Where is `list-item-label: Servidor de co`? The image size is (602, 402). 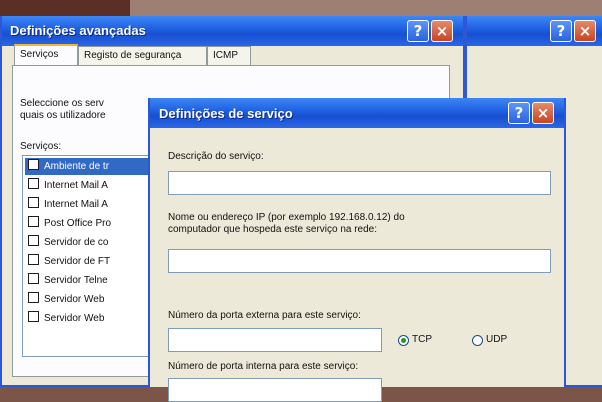
list-item-label: Servidor de co is located at coordinates (76, 242).